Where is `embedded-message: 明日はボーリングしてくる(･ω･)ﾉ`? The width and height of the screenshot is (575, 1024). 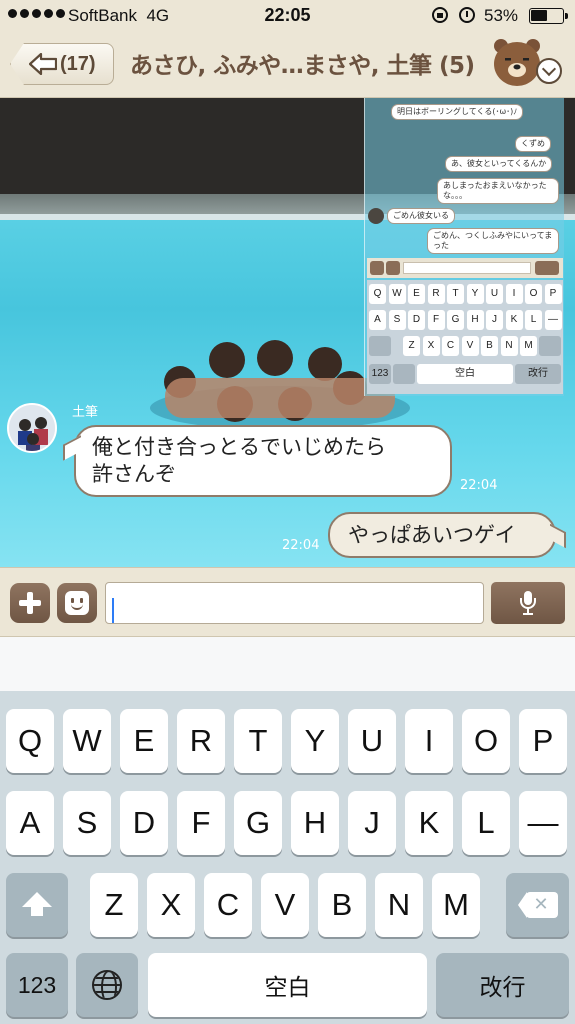
embedded-message: 明日はボーリングしてくる(･ω･)ﾉ is located at coordinates (457, 112).